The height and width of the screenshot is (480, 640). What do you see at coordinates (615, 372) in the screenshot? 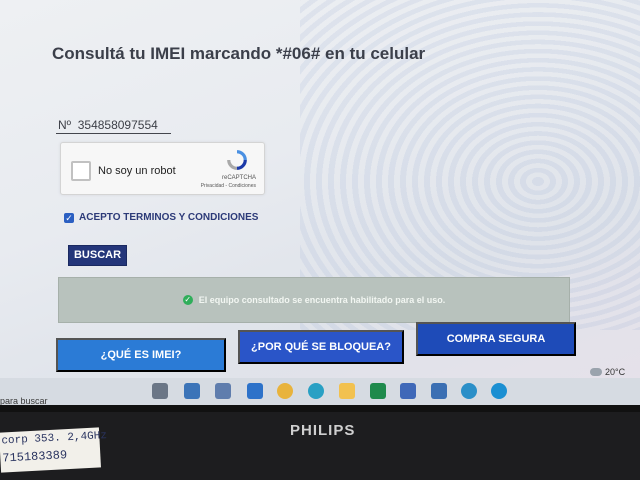
I see `temperature-label: 20°C` at bounding box center [615, 372].